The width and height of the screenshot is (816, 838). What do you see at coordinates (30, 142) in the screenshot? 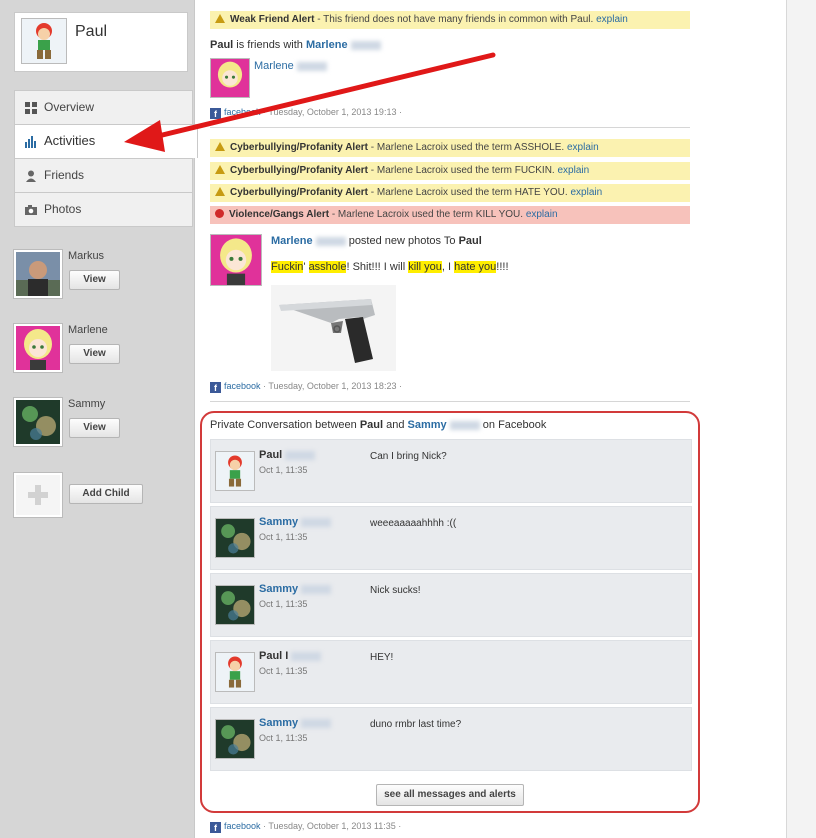
I see `bar-chart-icon` at bounding box center [30, 142].